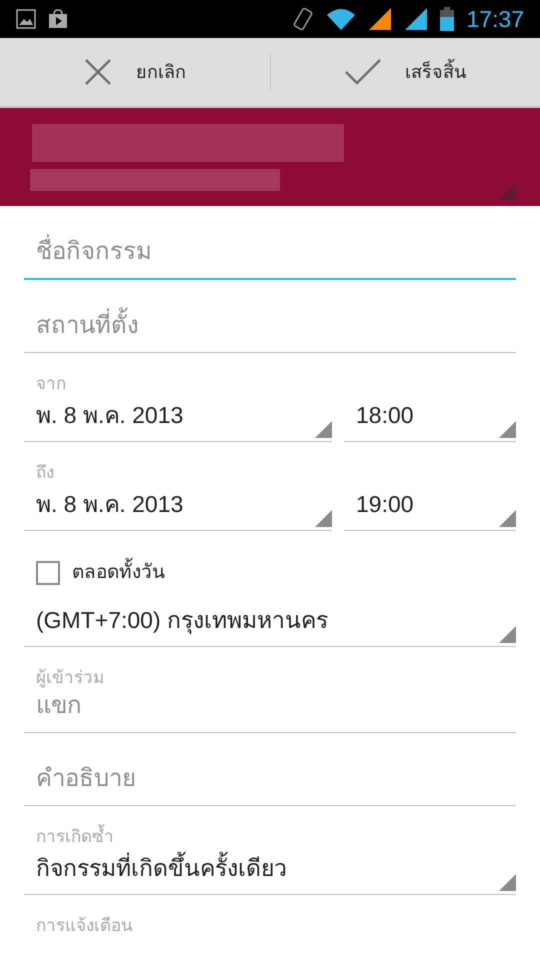 The image size is (540, 960). What do you see at coordinates (341, 19) in the screenshot?
I see `wifi-icon` at bounding box center [341, 19].